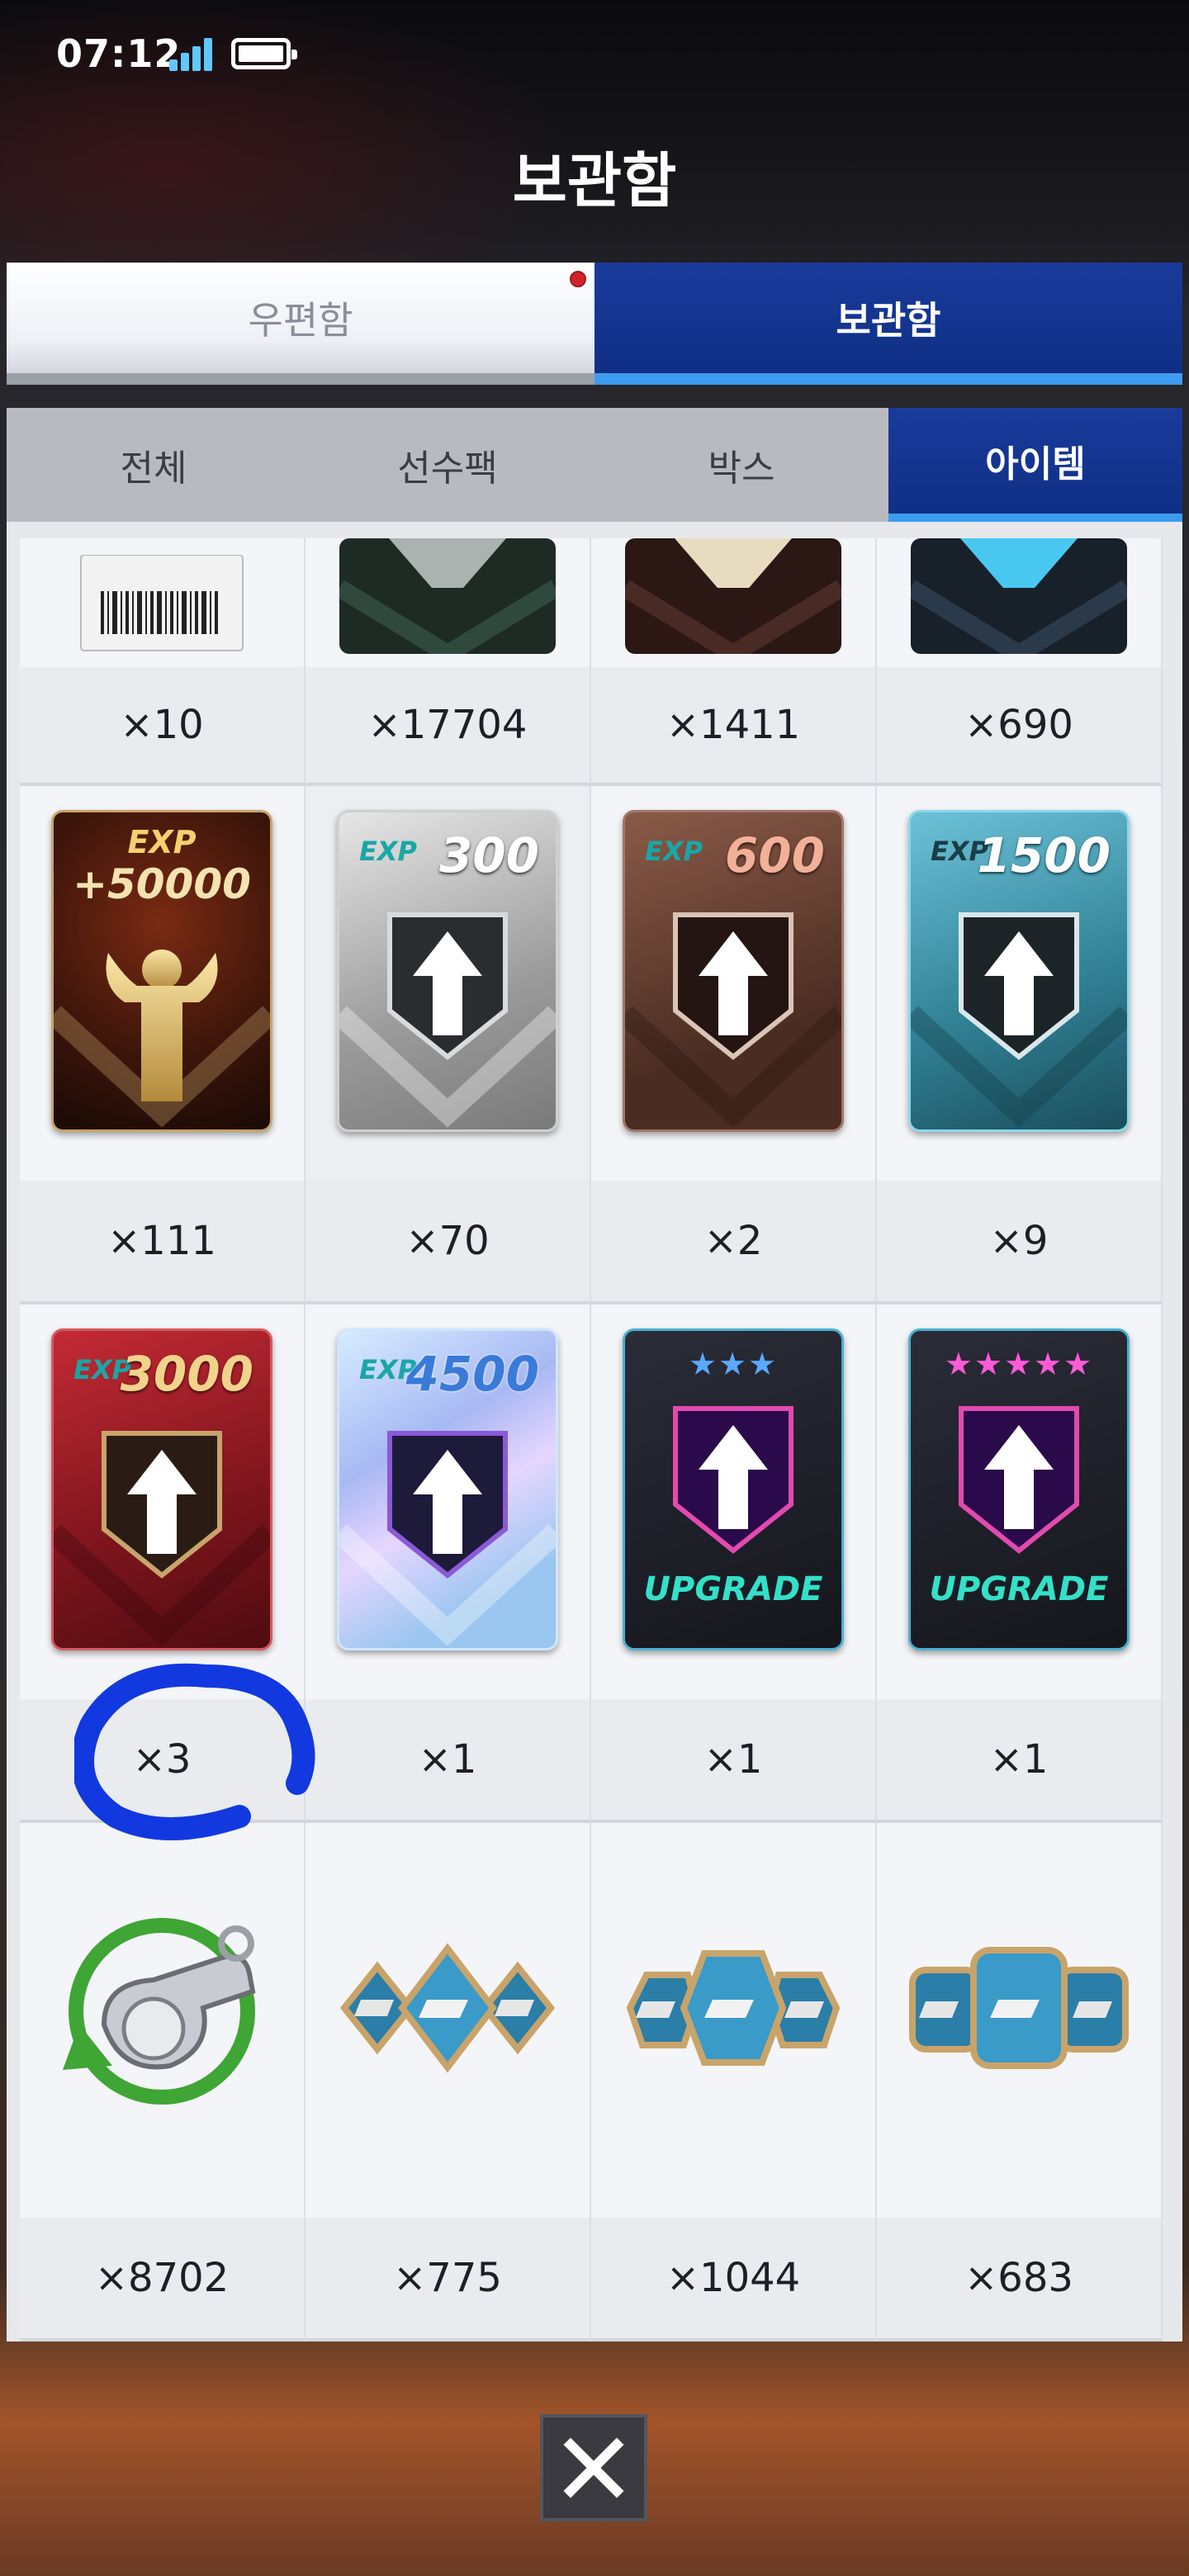  Describe the element at coordinates (594, 180) in the screenshot. I see `page-title: 보관함` at that location.